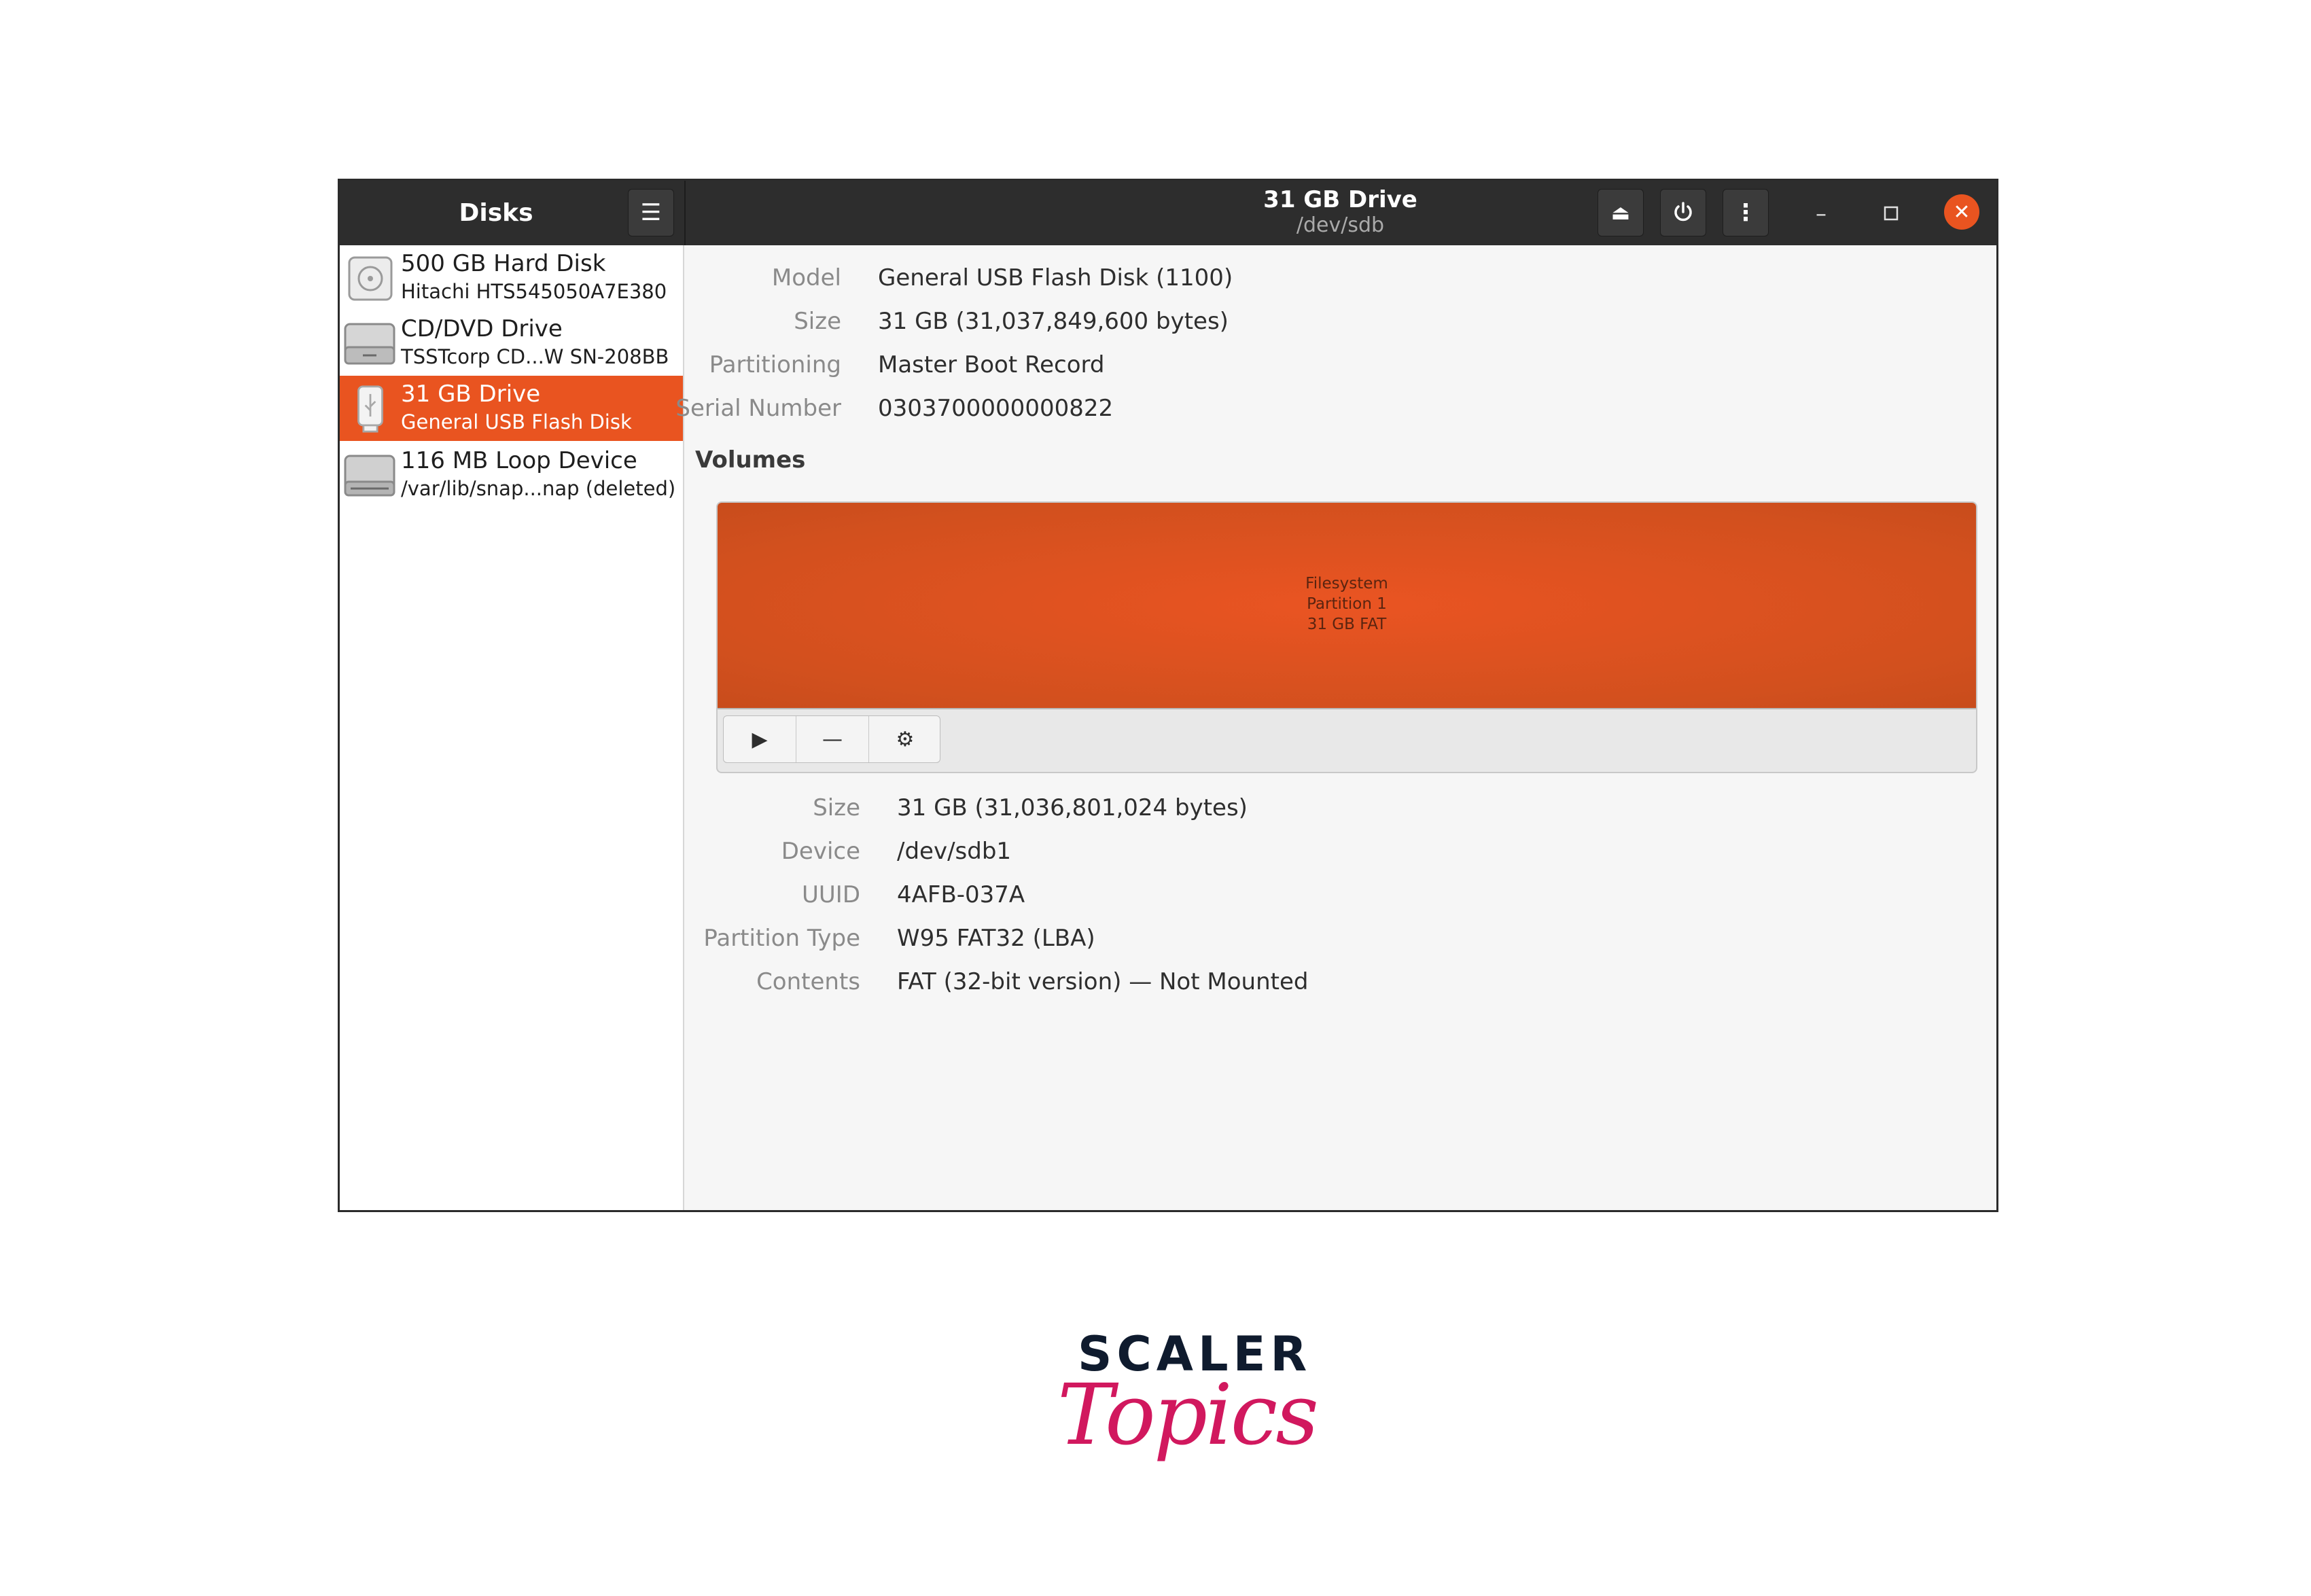 The height and width of the screenshot is (1596, 2311). What do you see at coordinates (991, 364) in the screenshot?
I see `partitioning-value: Master Boot Record` at bounding box center [991, 364].